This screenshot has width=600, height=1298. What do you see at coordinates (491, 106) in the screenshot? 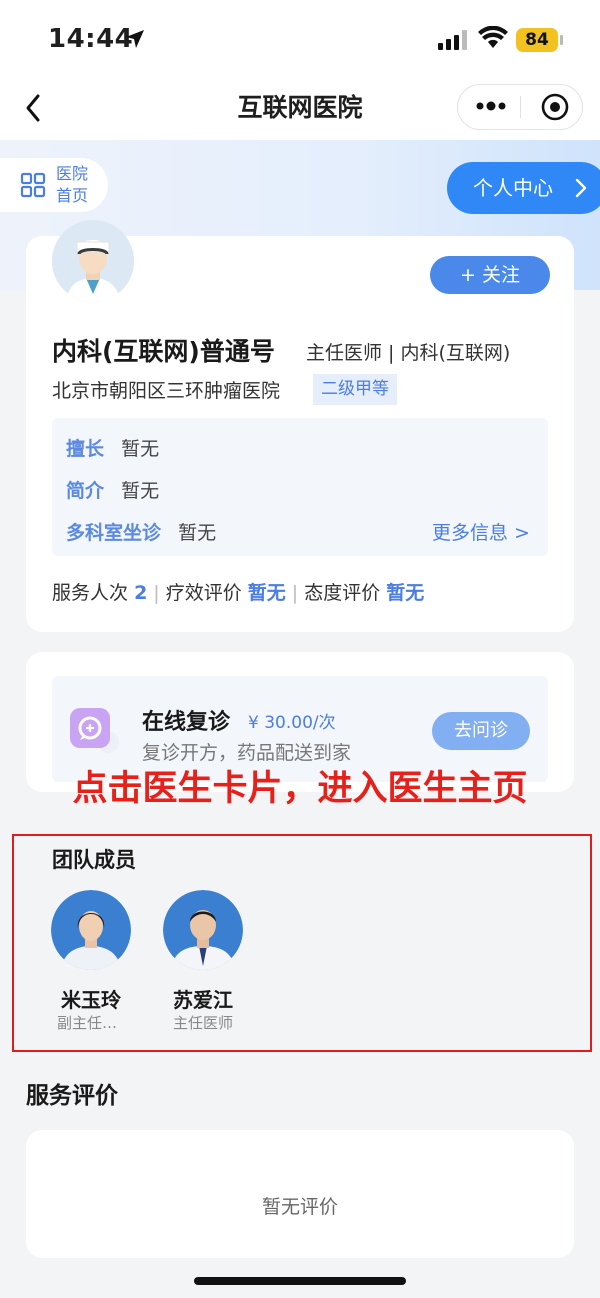
I see `more-dots-icon` at bounding box center [491, 106].